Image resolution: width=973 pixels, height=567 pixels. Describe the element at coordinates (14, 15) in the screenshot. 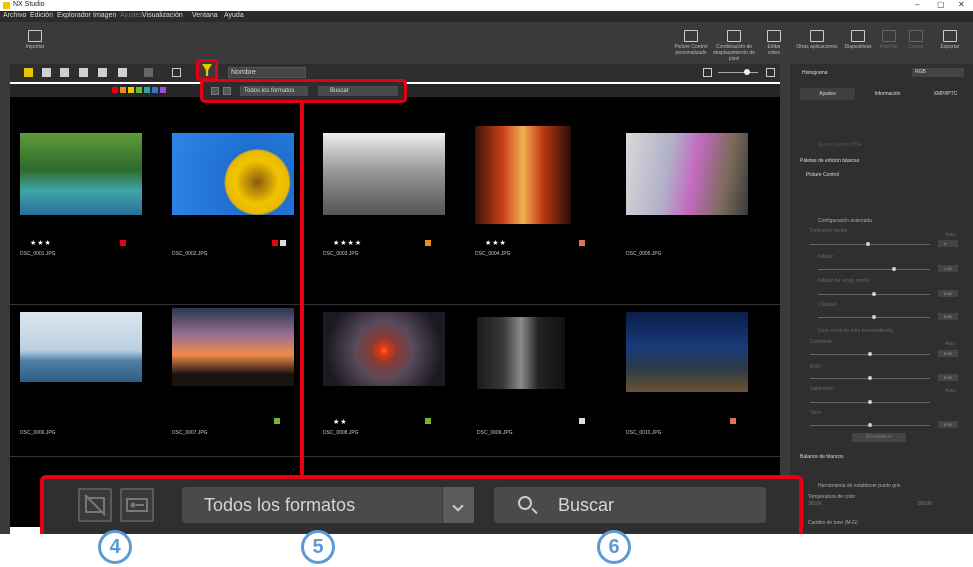

I see `menu-archivo: Archivo` at that location.